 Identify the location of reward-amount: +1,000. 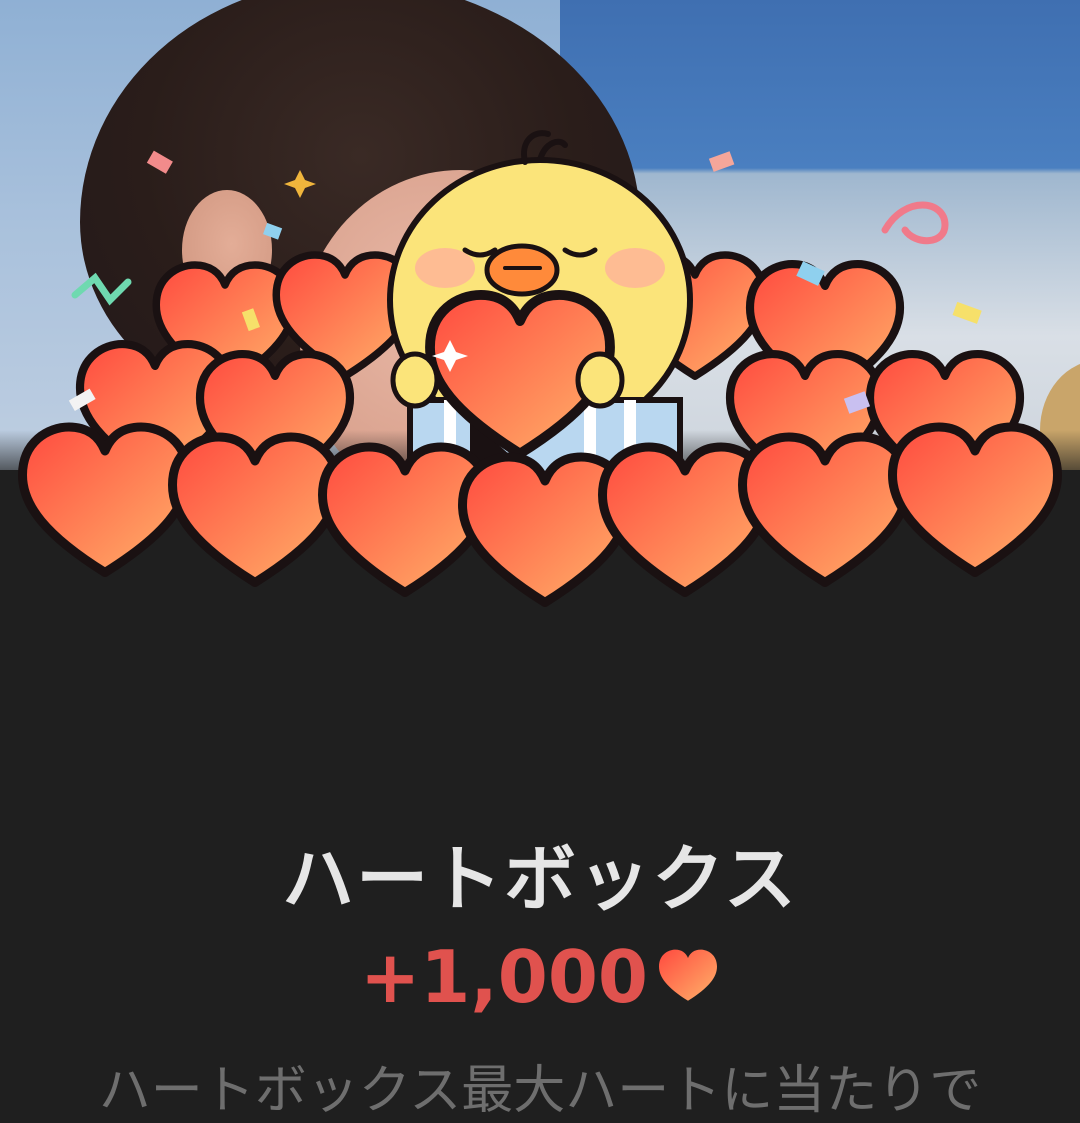
(504, 977).